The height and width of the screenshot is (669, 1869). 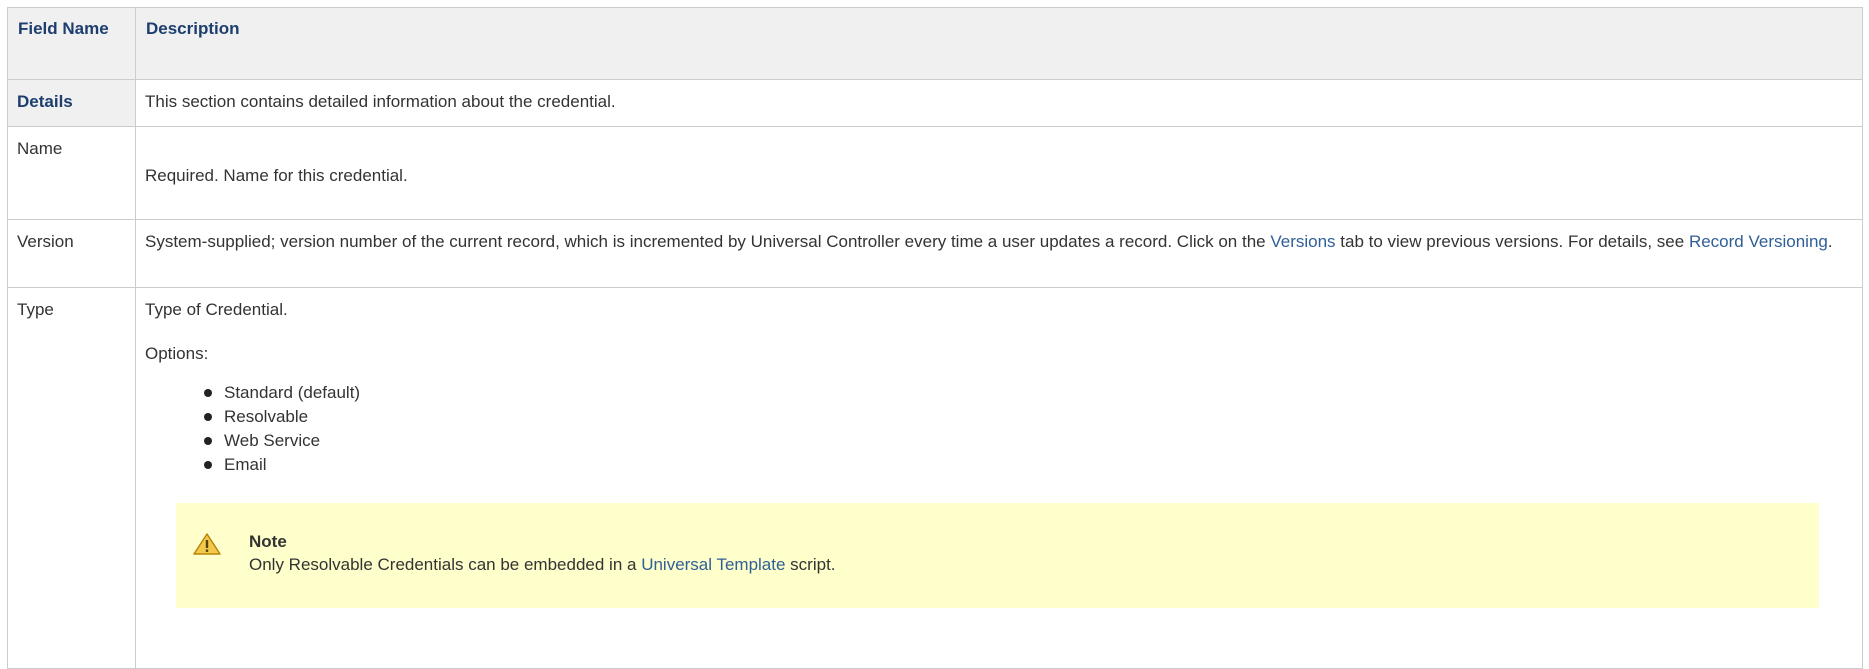 I want to click on warning-icon, so click(x=207, y=544).